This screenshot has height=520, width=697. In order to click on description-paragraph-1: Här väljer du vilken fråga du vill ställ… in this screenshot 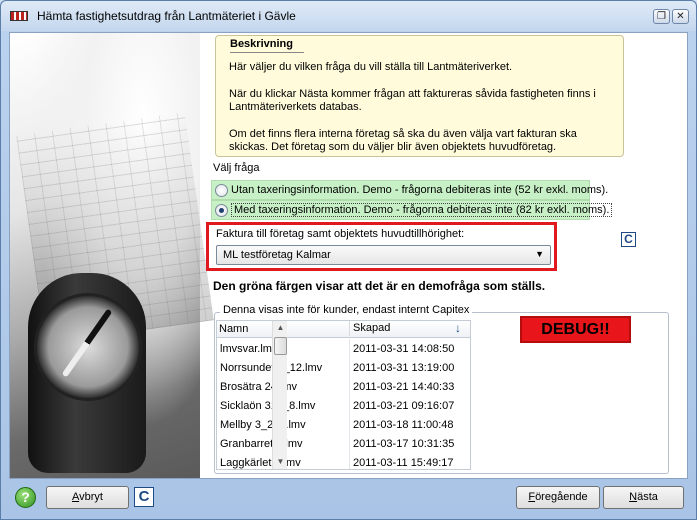, I will do `click(371, 67)`.